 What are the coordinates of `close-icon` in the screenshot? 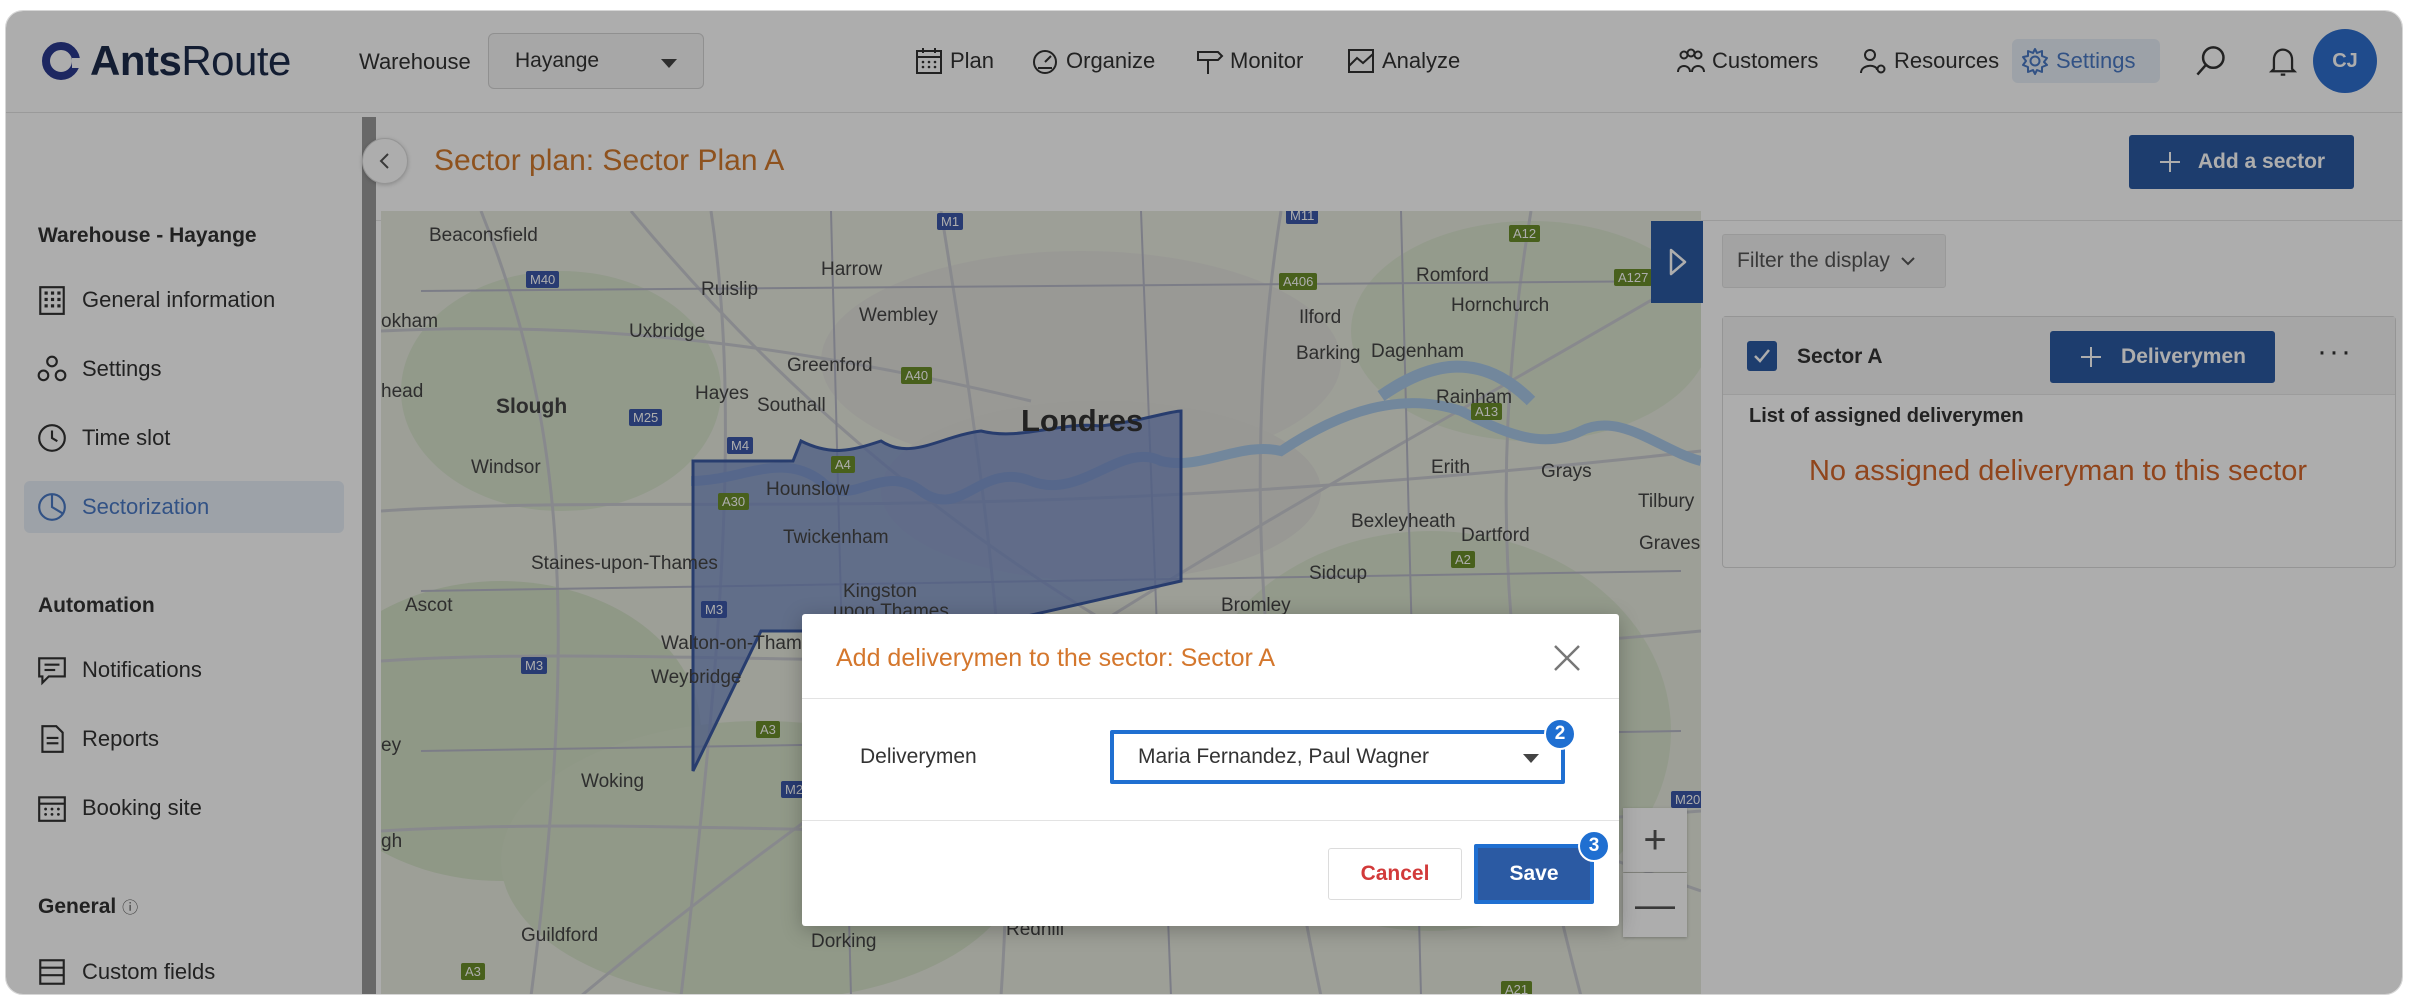 It's located at (1567, 658).